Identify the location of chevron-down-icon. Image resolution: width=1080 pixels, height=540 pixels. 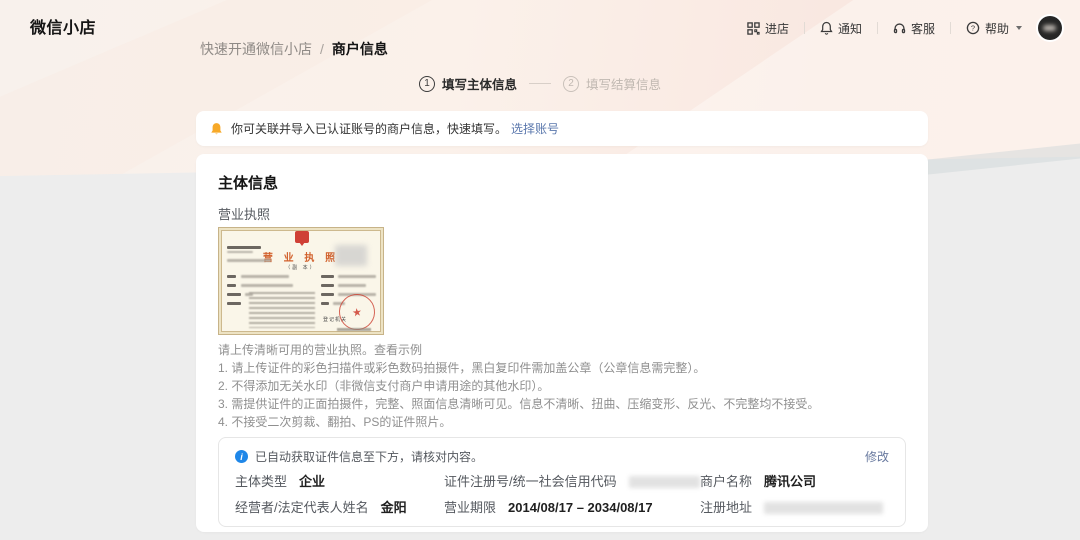
(1019, 28).